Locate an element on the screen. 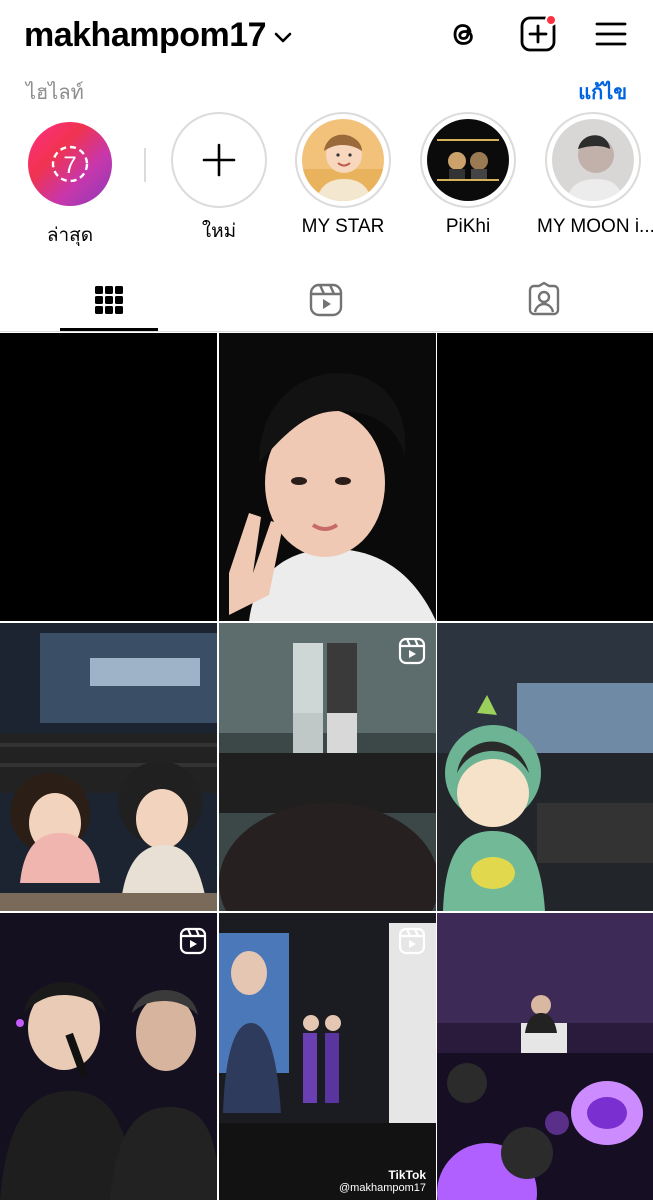 This screenshot has width=653, height=1200. recent-highlight-ring: 7 is located at coordinates (70, 164).